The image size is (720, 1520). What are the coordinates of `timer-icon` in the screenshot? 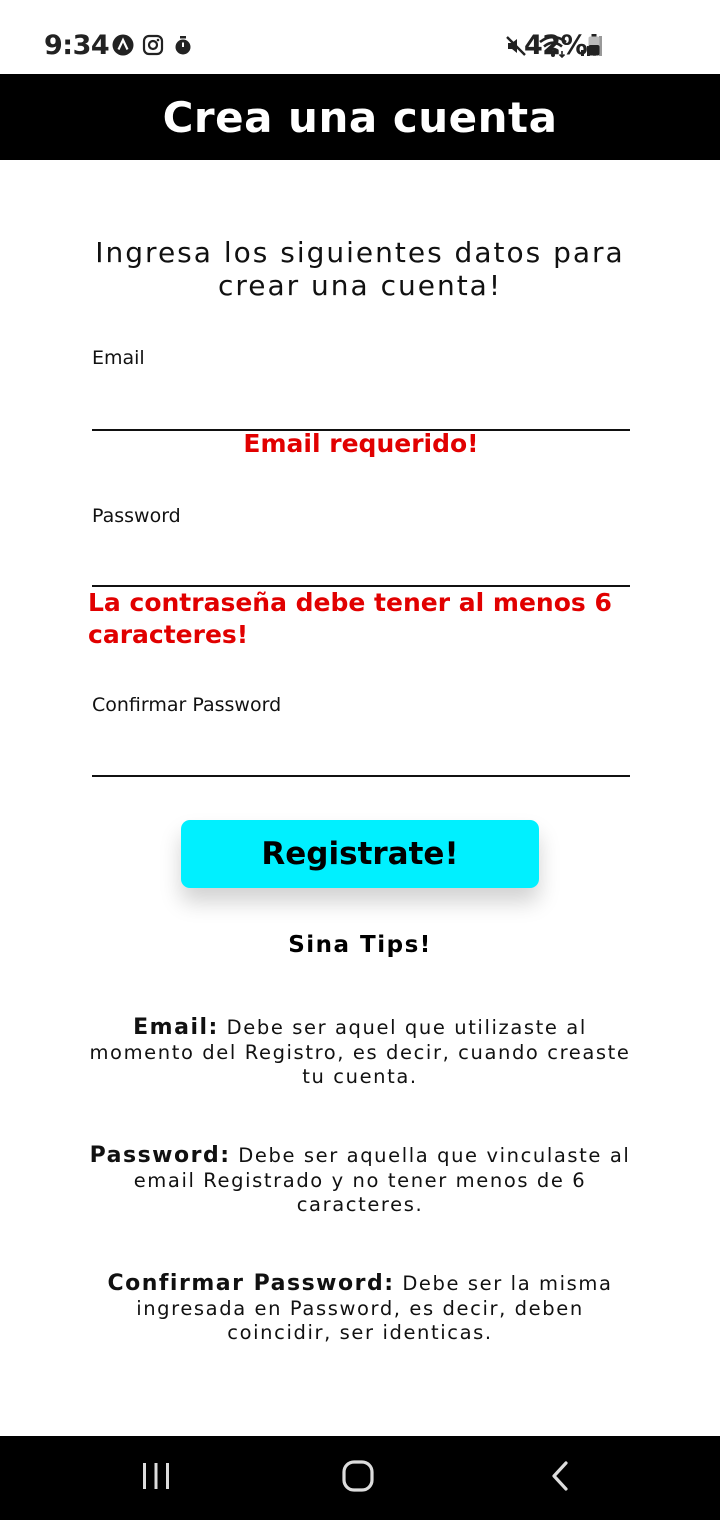 It's located at (183, 47).